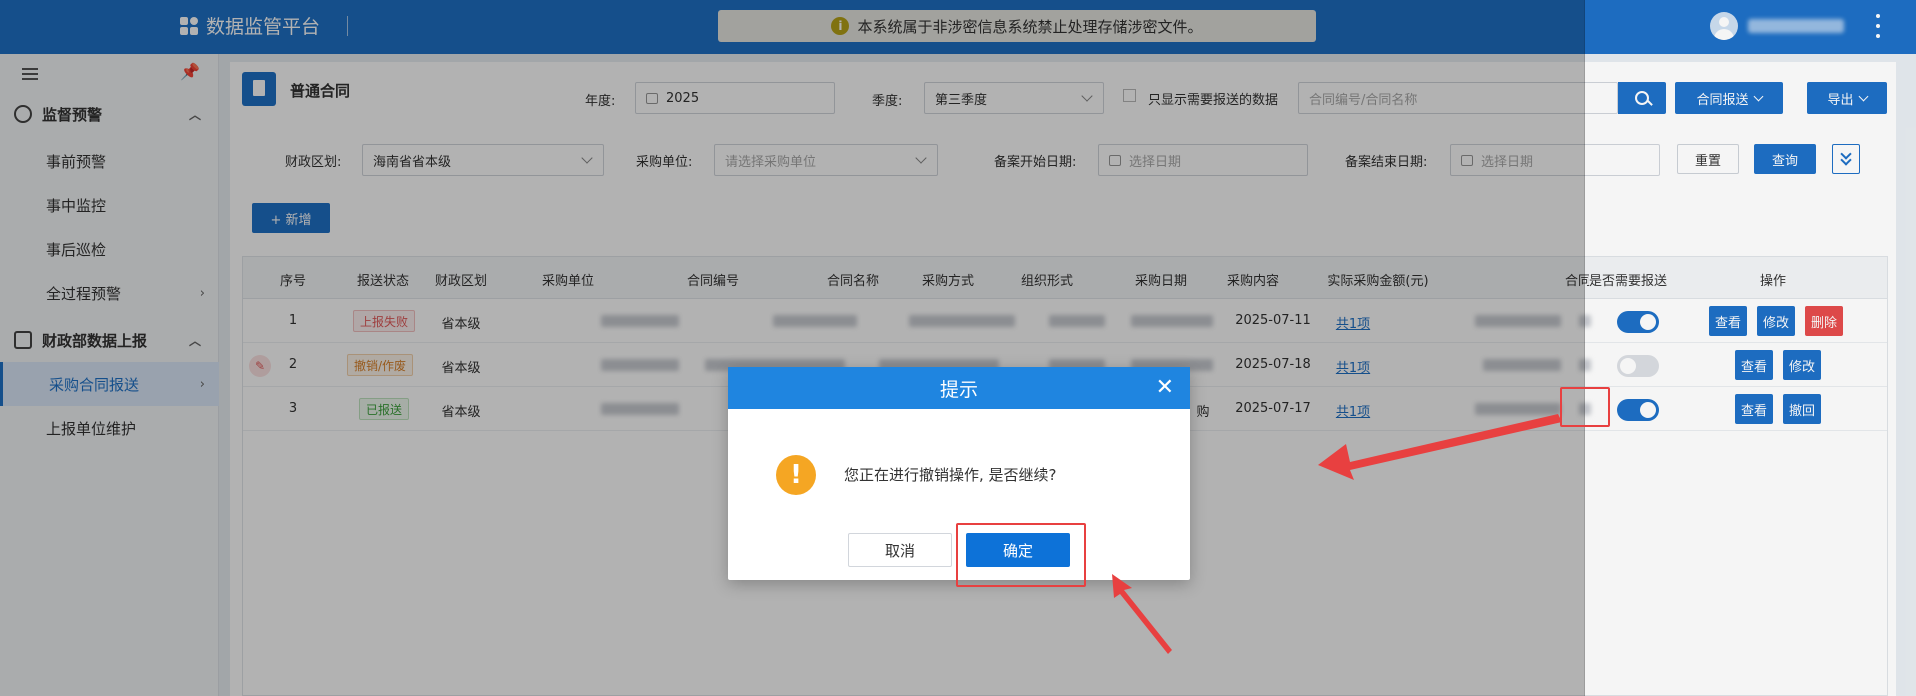 This screenshot has width=1916, height=696. What do you see at coordinates (1142, 614) in the screenshot?
I see `arrow-to-confirm` at bounding box center [1142, 614].